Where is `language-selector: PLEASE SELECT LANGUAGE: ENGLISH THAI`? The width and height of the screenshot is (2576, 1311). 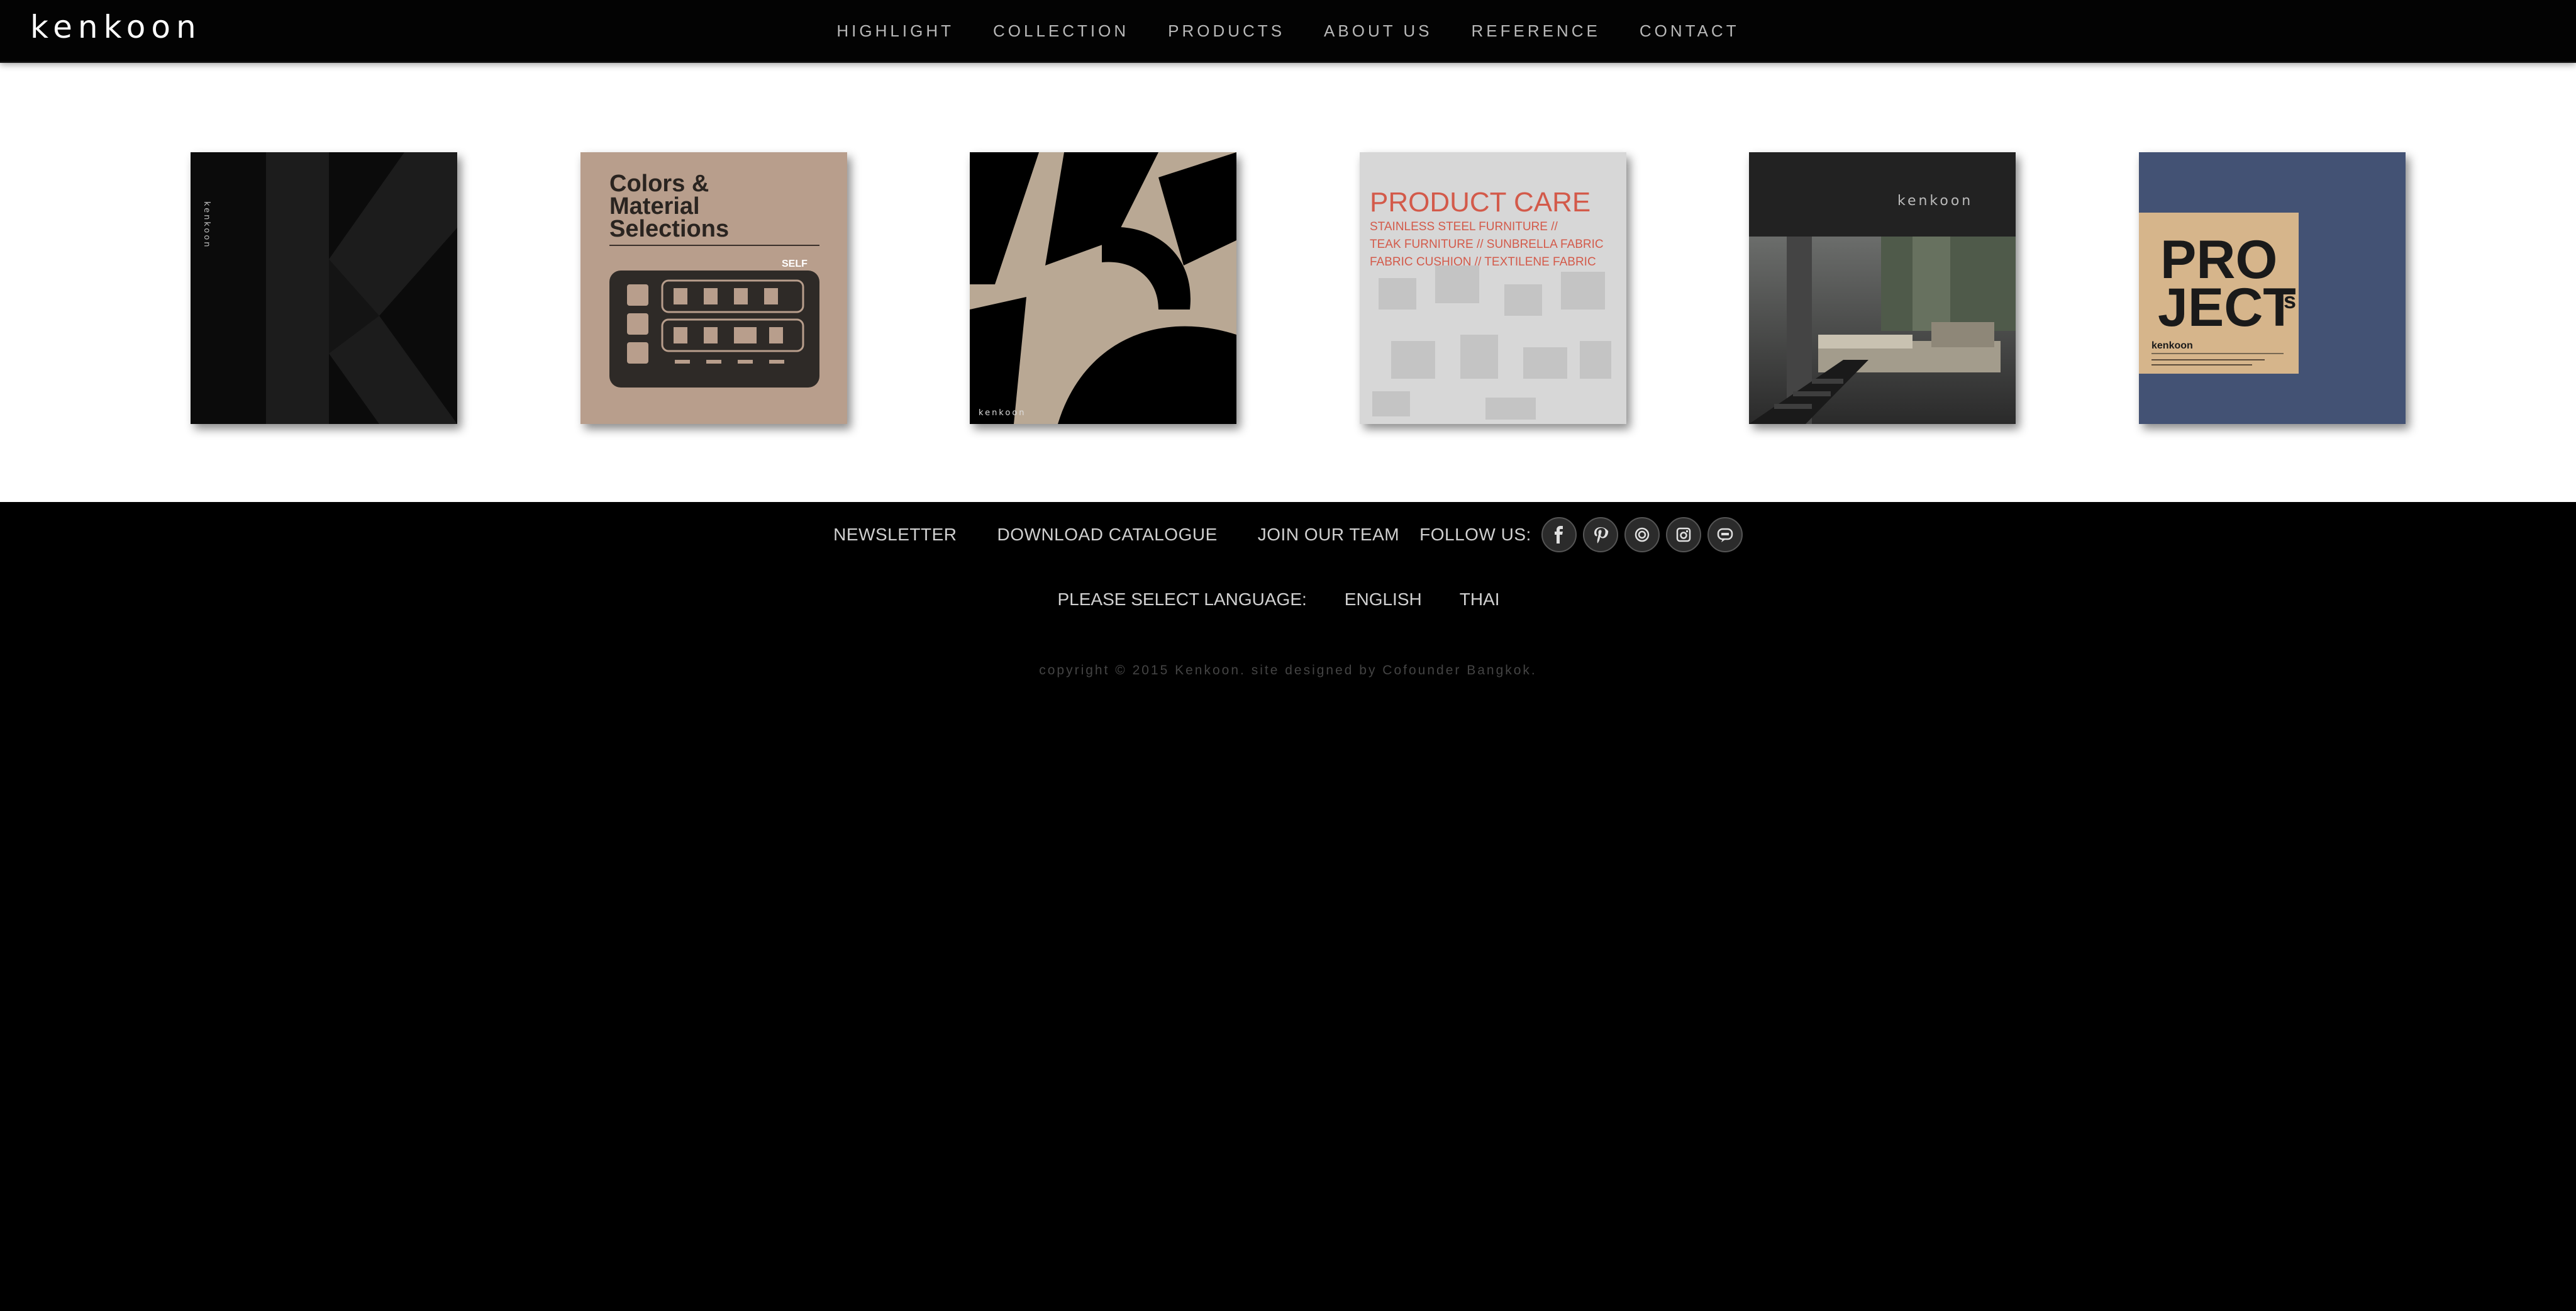
language-selector: PLEASE SELECT LANGUAGE: ENGLISH THAI is located at coordinates (1288, 599).